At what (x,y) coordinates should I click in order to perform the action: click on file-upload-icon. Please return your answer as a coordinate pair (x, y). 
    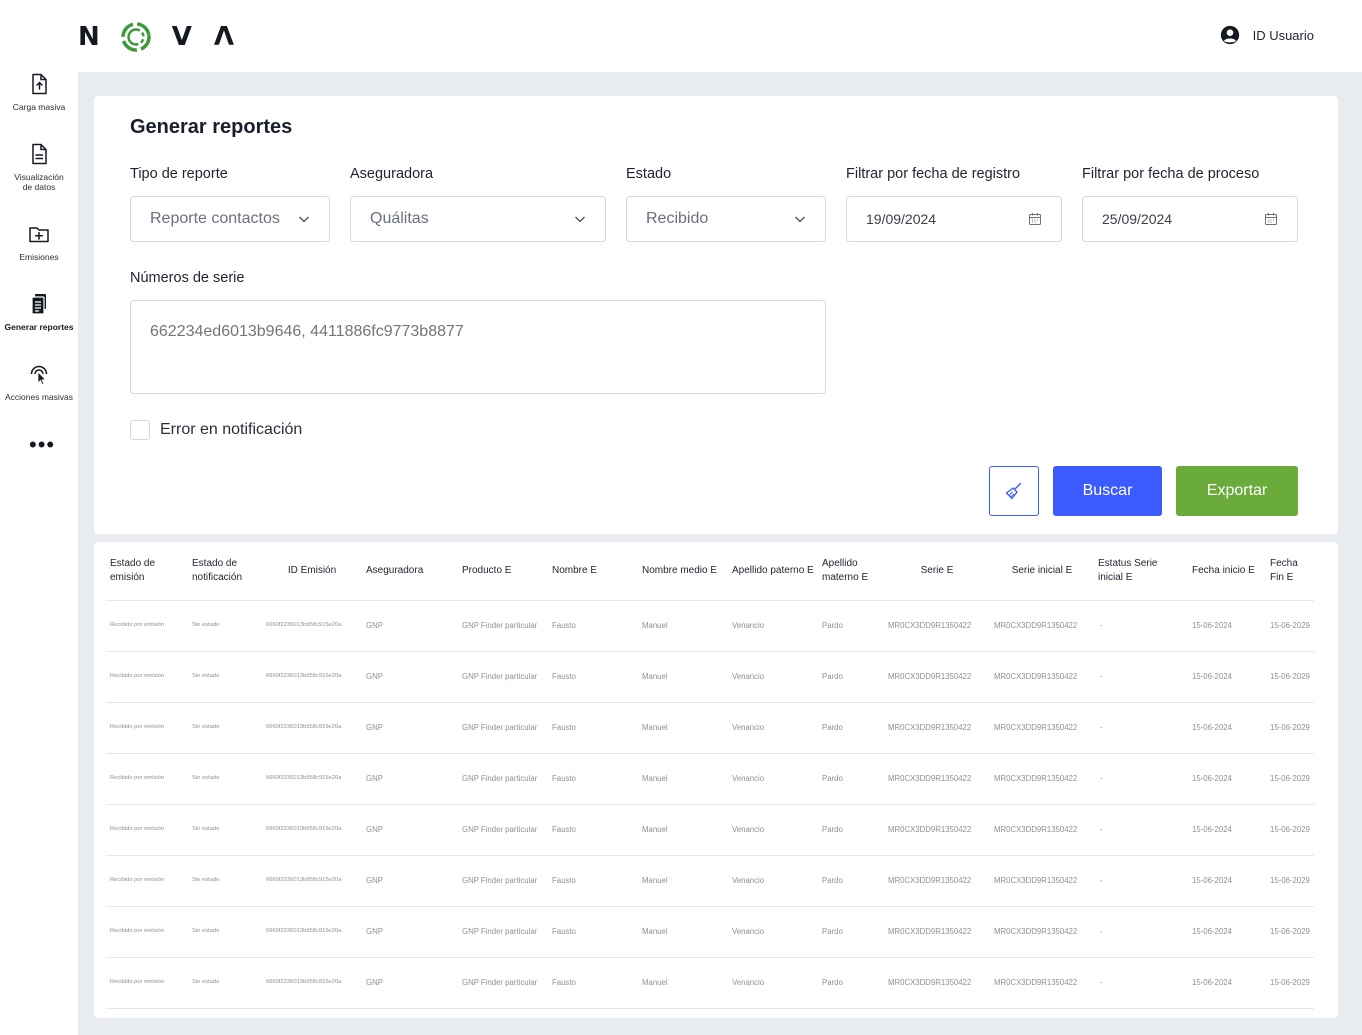
    Looking at the image, I should click on (39, 84).